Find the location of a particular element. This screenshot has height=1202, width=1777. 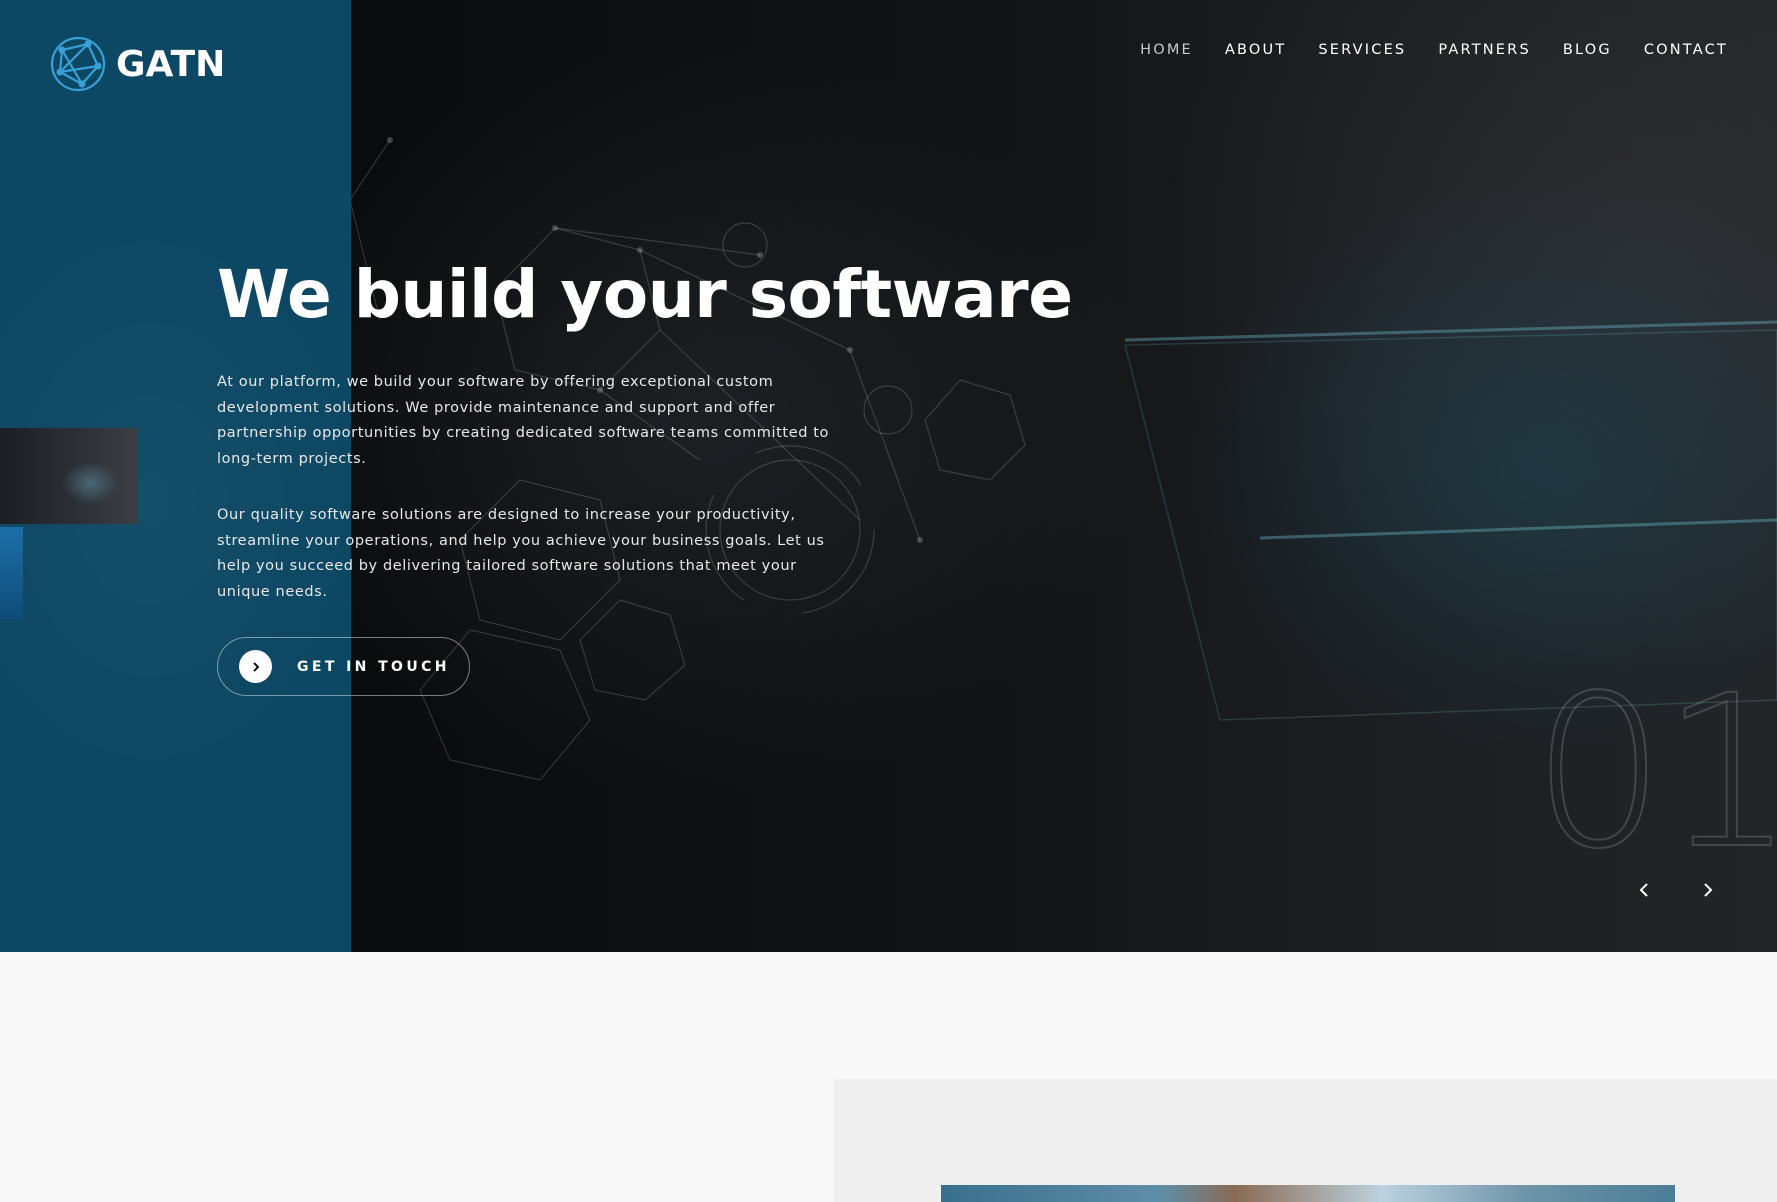

nav-item-blog: BLOG is located at coordinates (1587, 50).